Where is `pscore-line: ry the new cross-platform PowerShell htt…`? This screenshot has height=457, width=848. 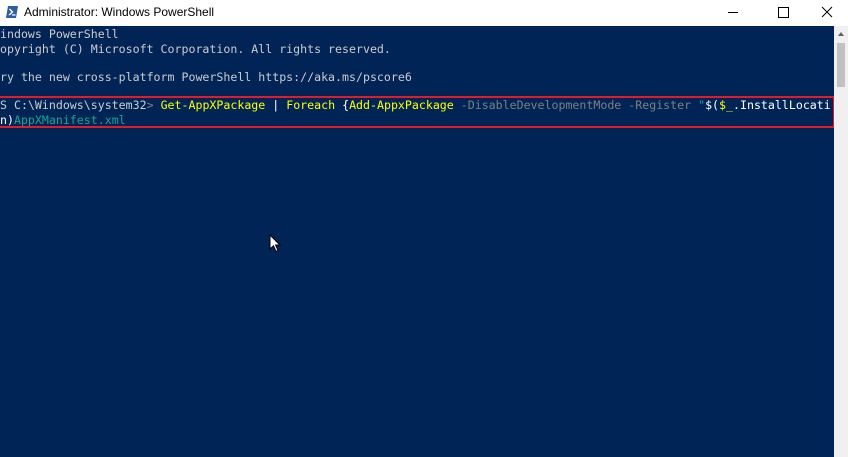 pscore-line: ry the new cross-platform PowerShell htt… is located at coordinates (206, 77).